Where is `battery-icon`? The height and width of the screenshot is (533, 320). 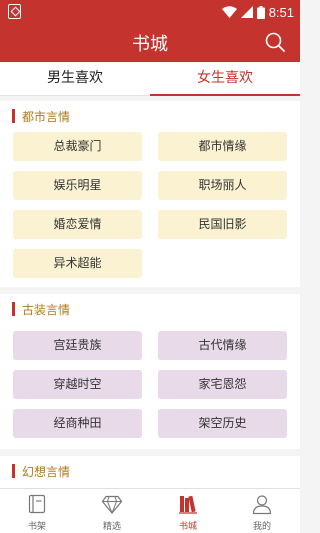 battery-icon is located at coordinates (260, 12).